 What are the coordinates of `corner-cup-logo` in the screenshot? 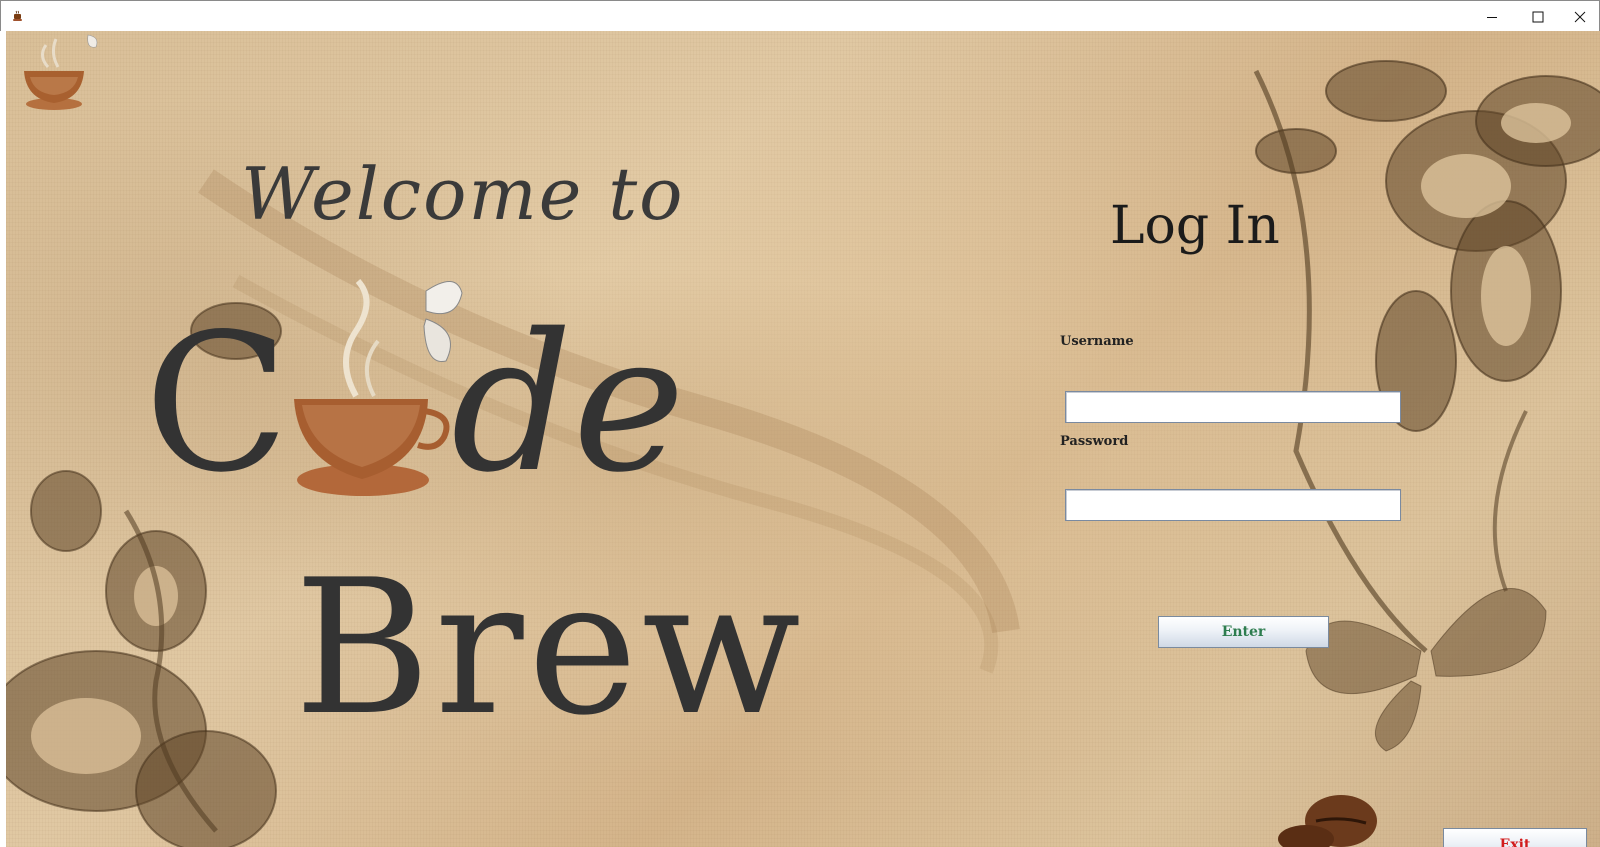 It's located at (61, 72).